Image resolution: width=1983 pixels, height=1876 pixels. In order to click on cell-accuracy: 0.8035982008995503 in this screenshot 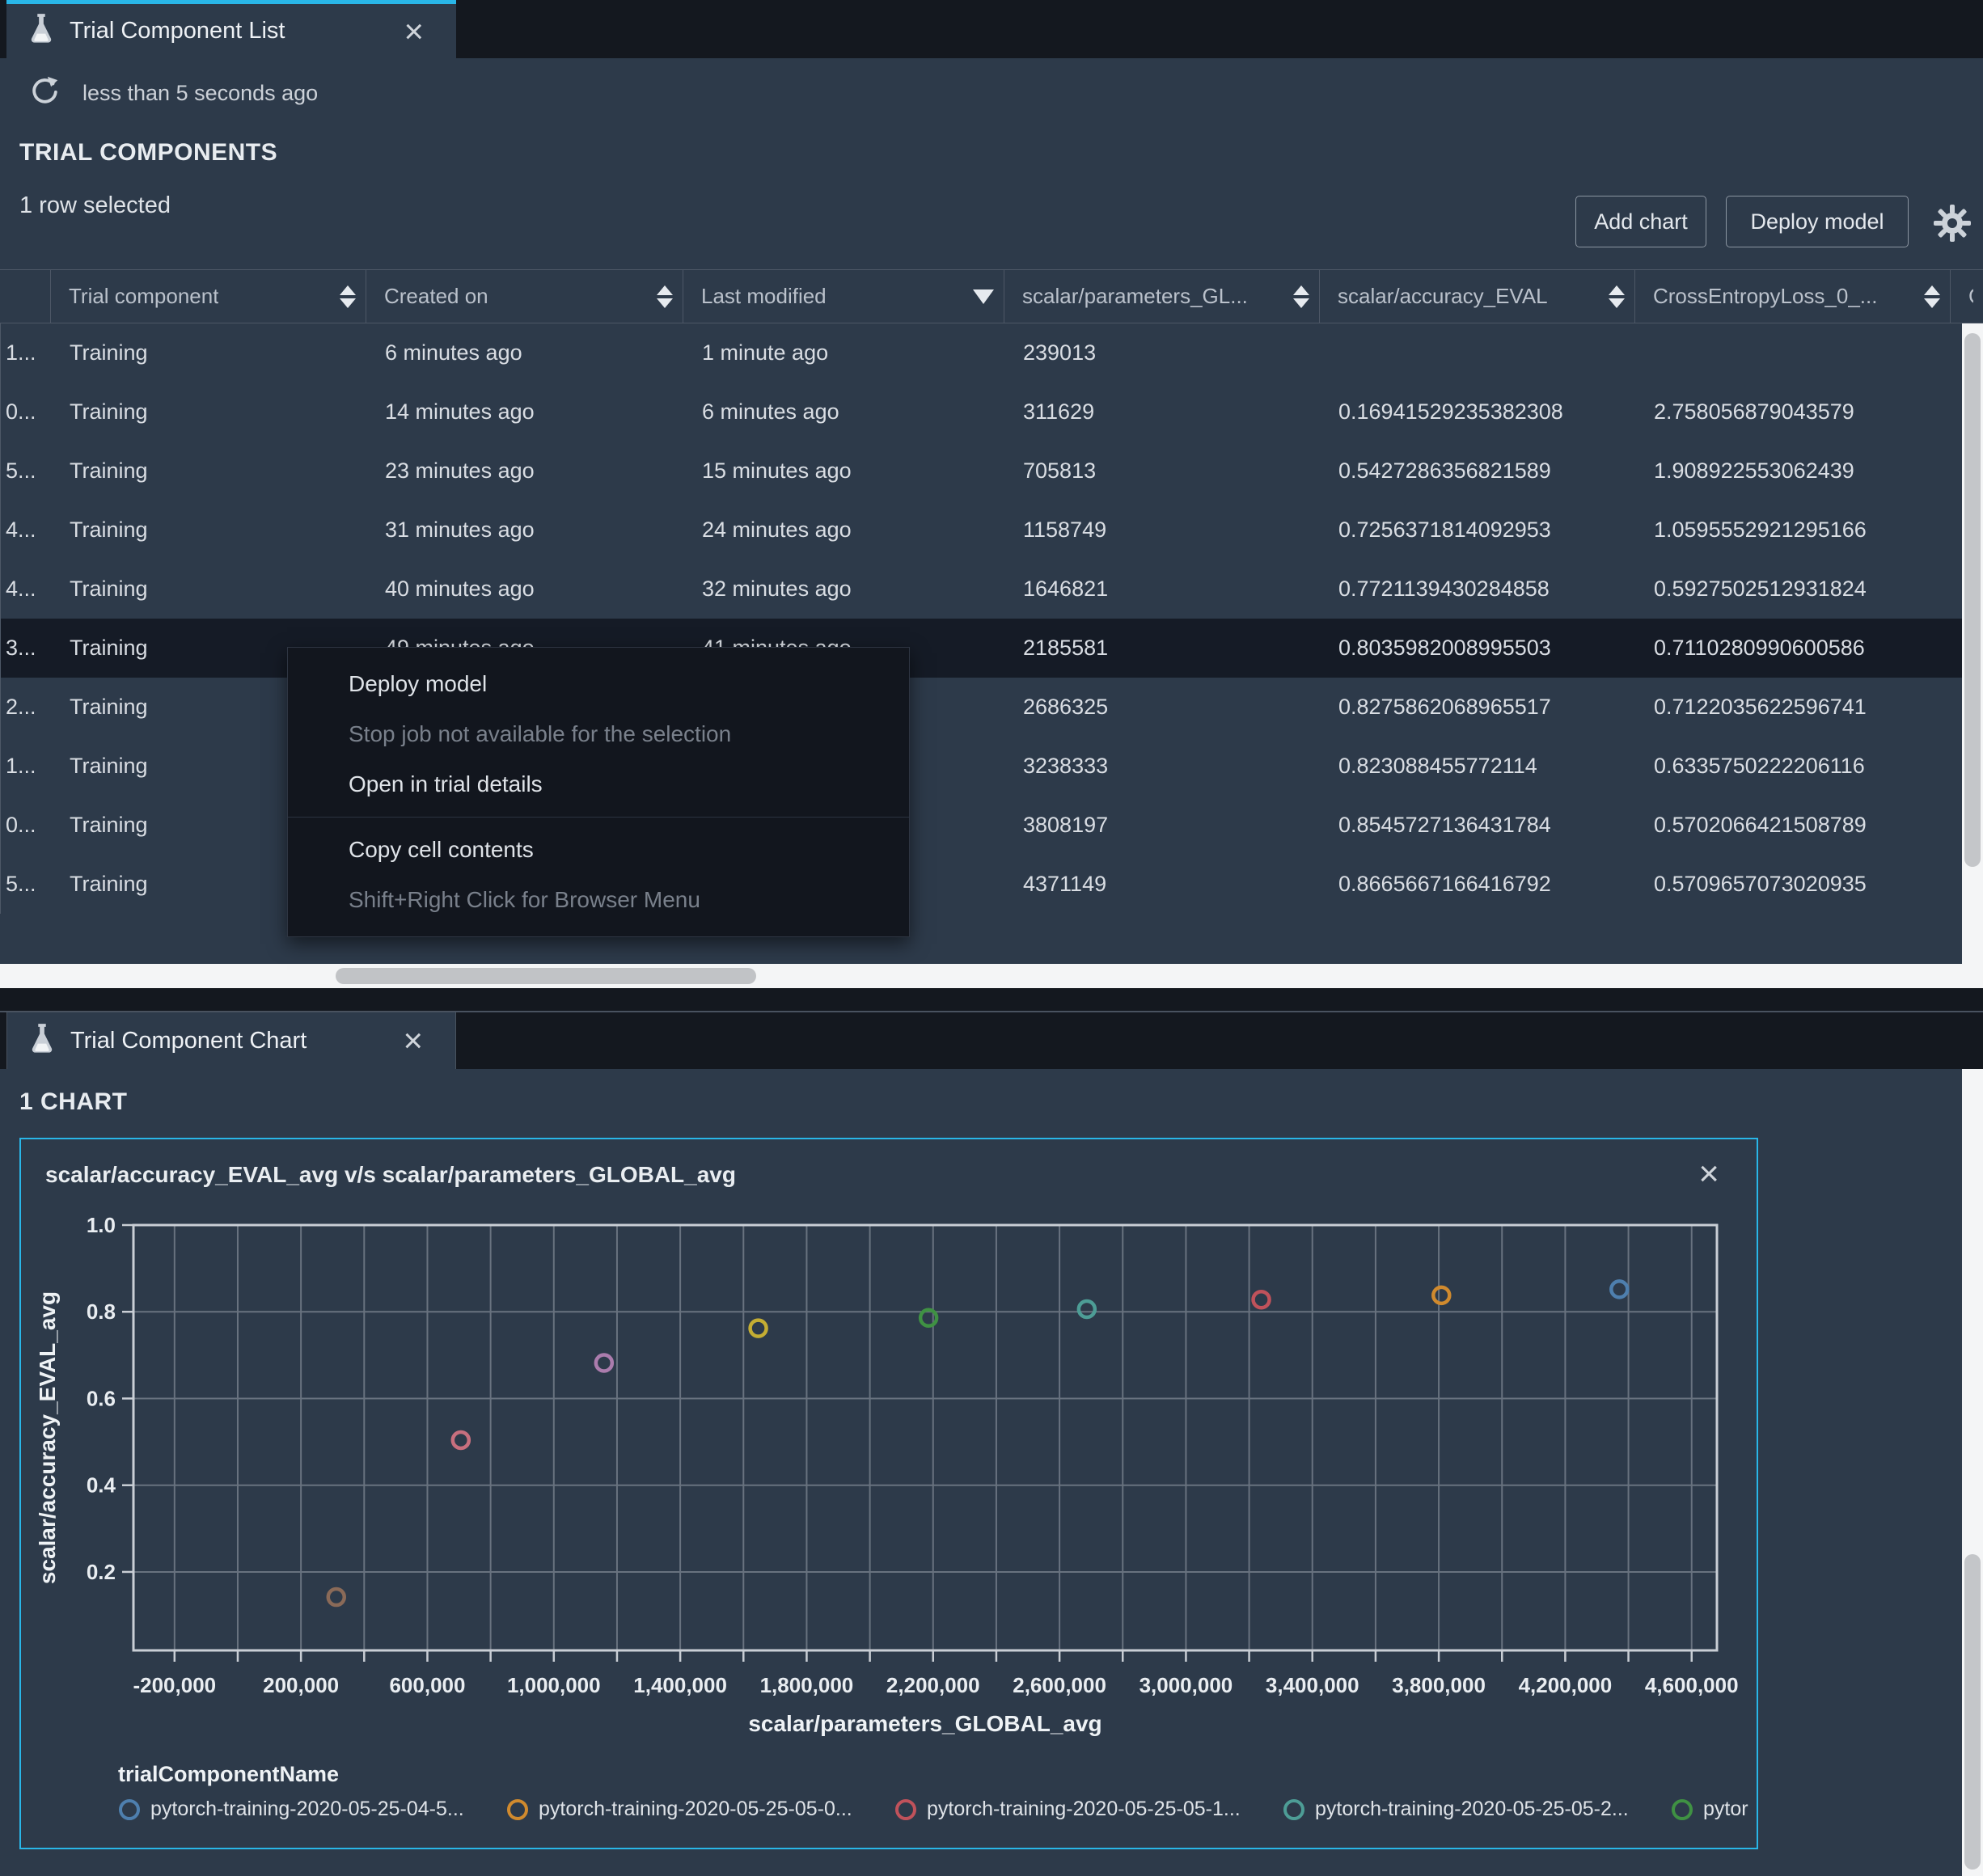, I will do `click(1444, 648)`.